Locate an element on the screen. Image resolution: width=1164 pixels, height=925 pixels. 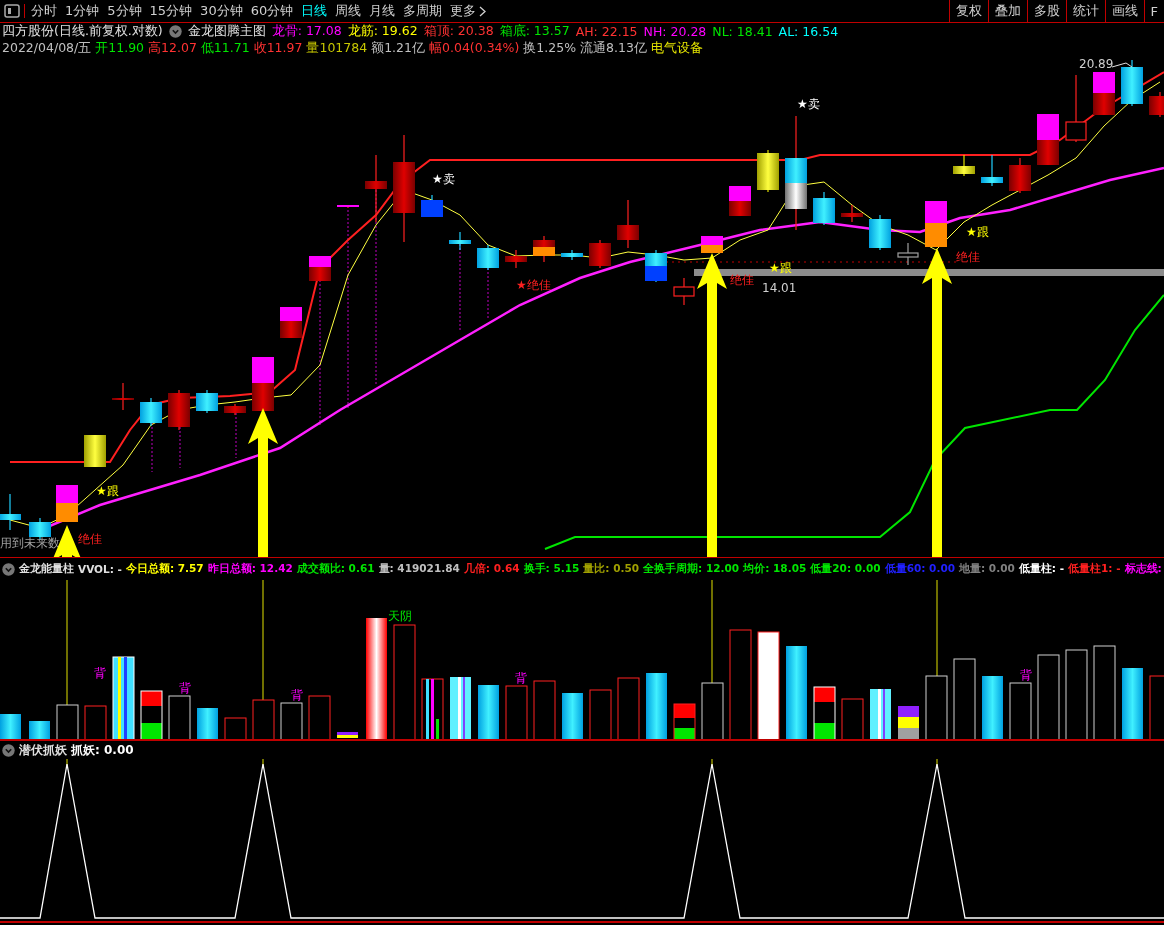
period-tab: 60分钟 is located at coordinates (272, 11).